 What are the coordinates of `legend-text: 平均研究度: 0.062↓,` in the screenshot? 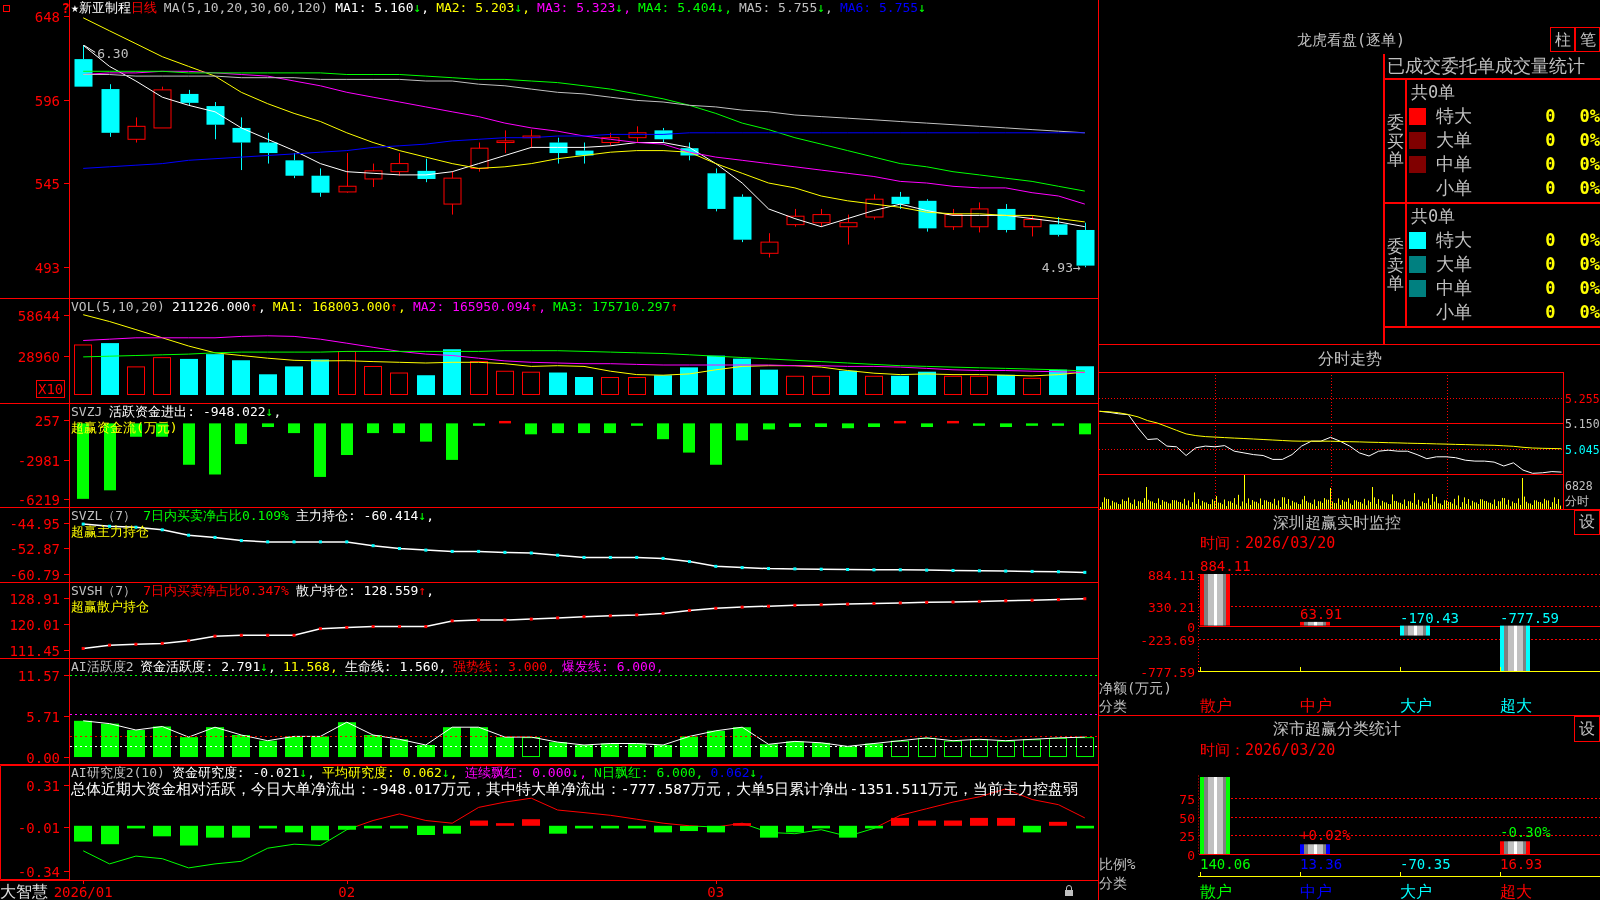 It's located at (390, 773).